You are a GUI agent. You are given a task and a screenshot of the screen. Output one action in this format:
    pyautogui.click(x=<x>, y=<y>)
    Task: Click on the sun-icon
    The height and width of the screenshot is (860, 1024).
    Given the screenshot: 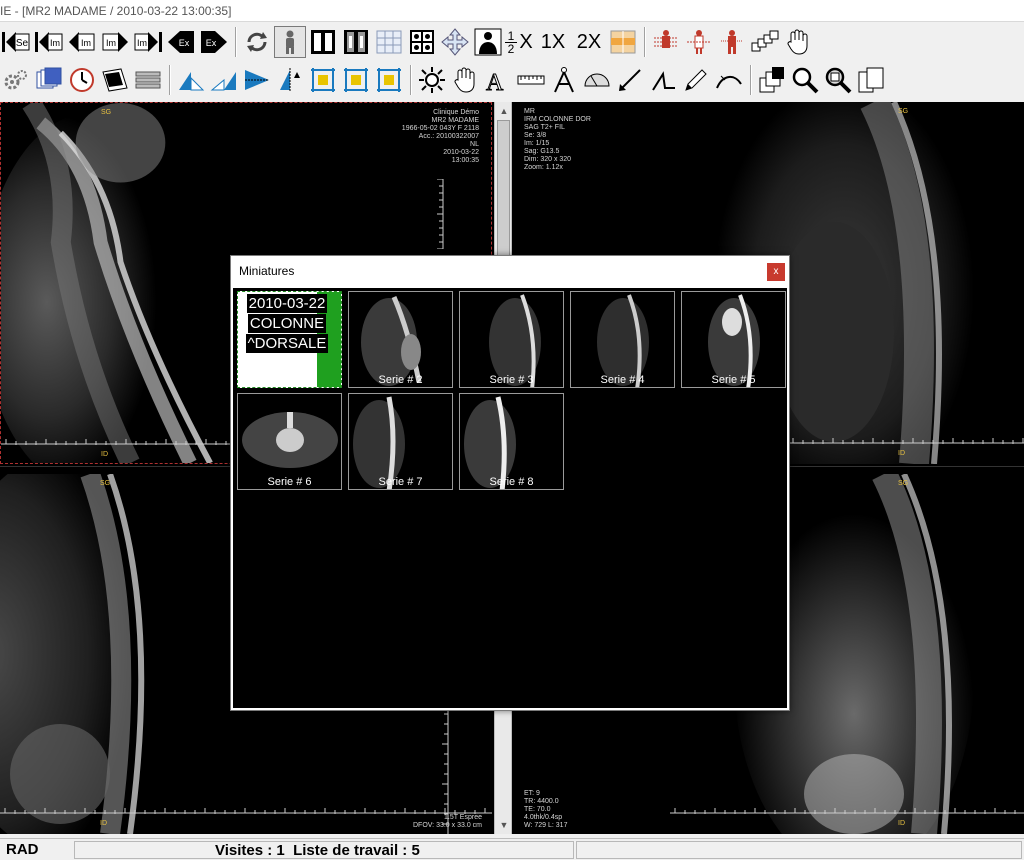 What is the action you would take?
    pyautogui.click(x=432, y=80)
    